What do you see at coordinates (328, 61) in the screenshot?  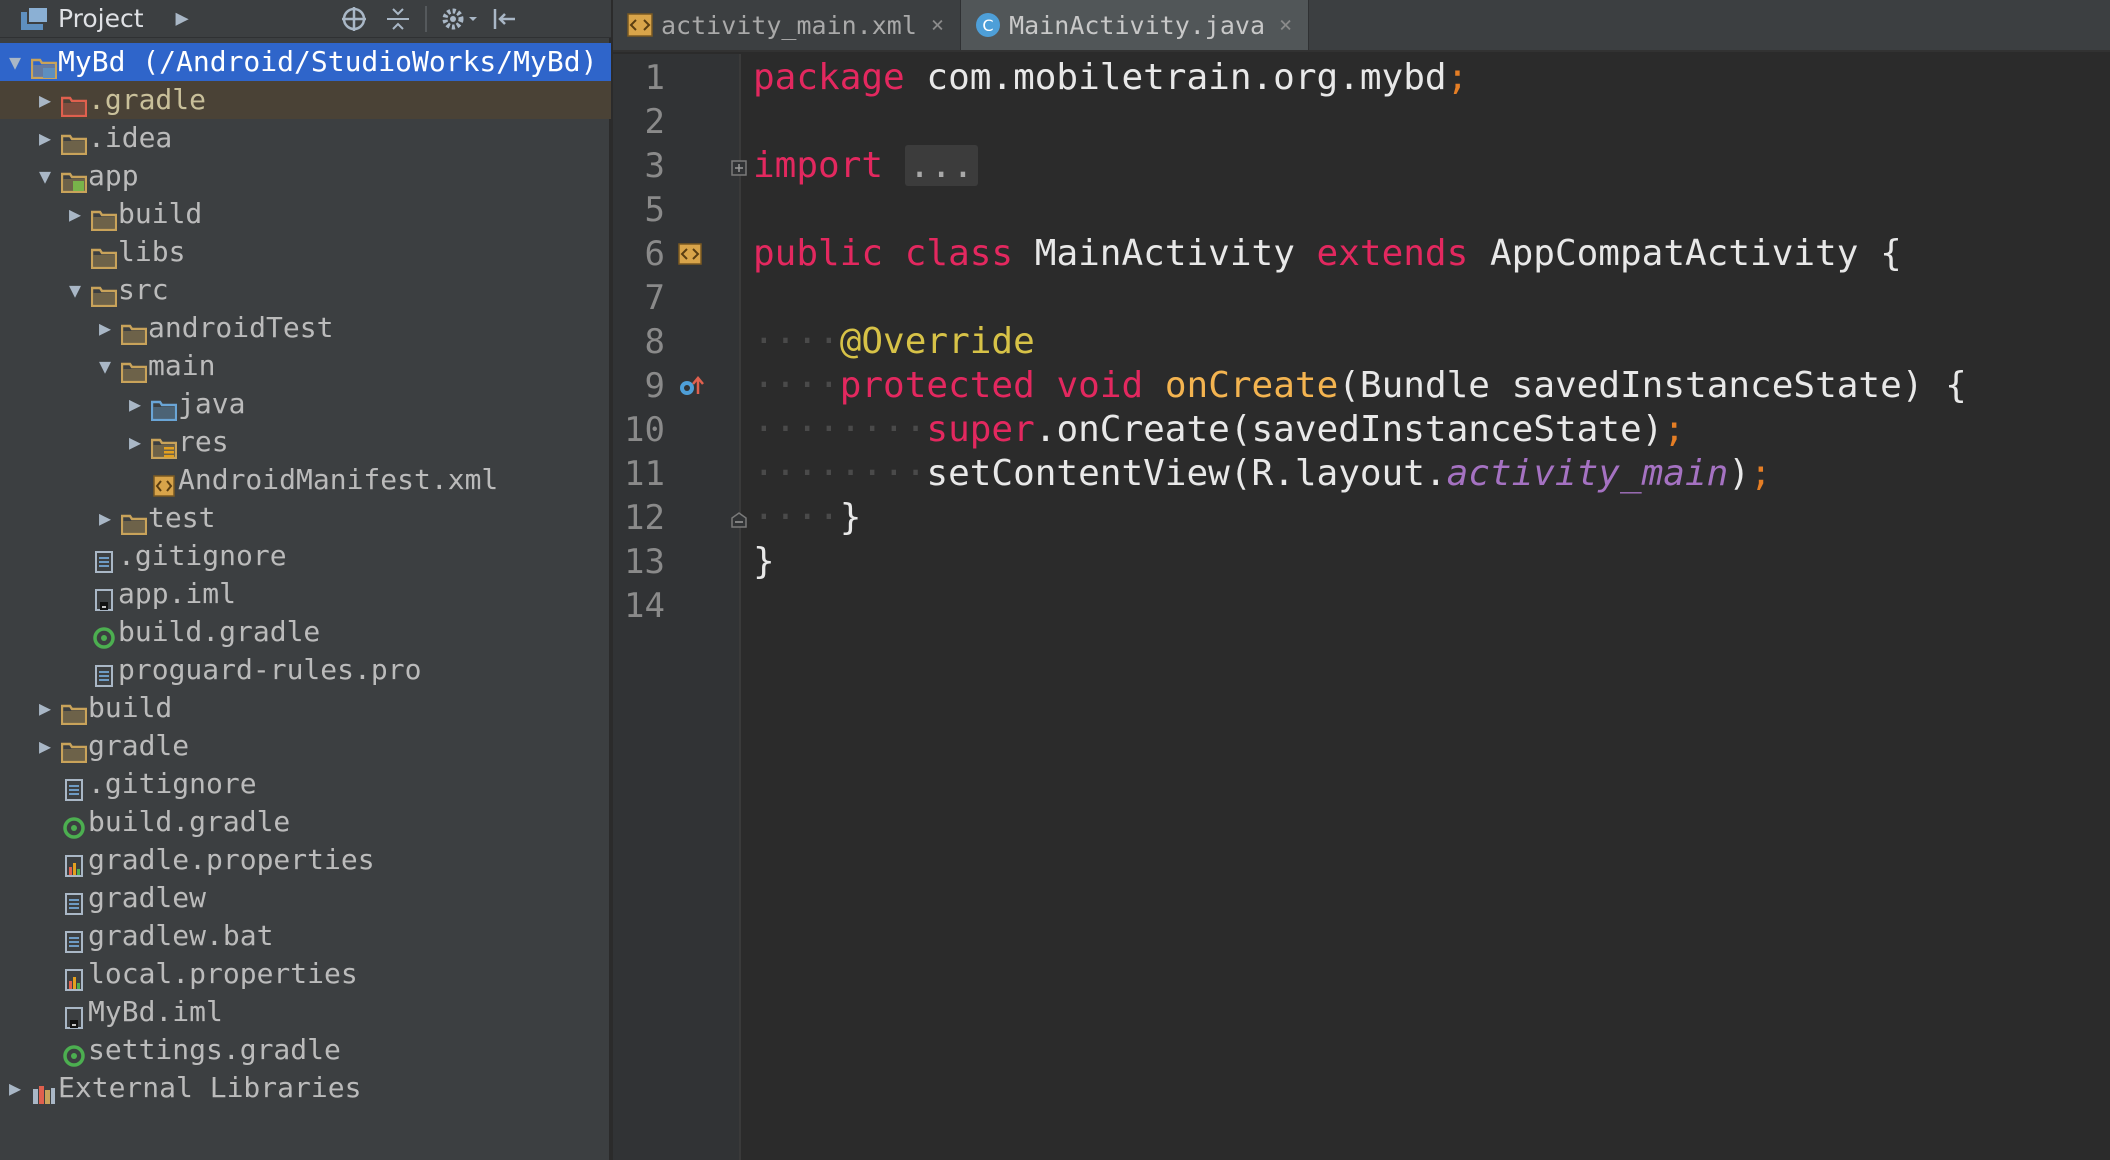 I see `tree-item-label: MyBd (/Android/StudioWorks/MyBd)` at bounding box center [328, 61].